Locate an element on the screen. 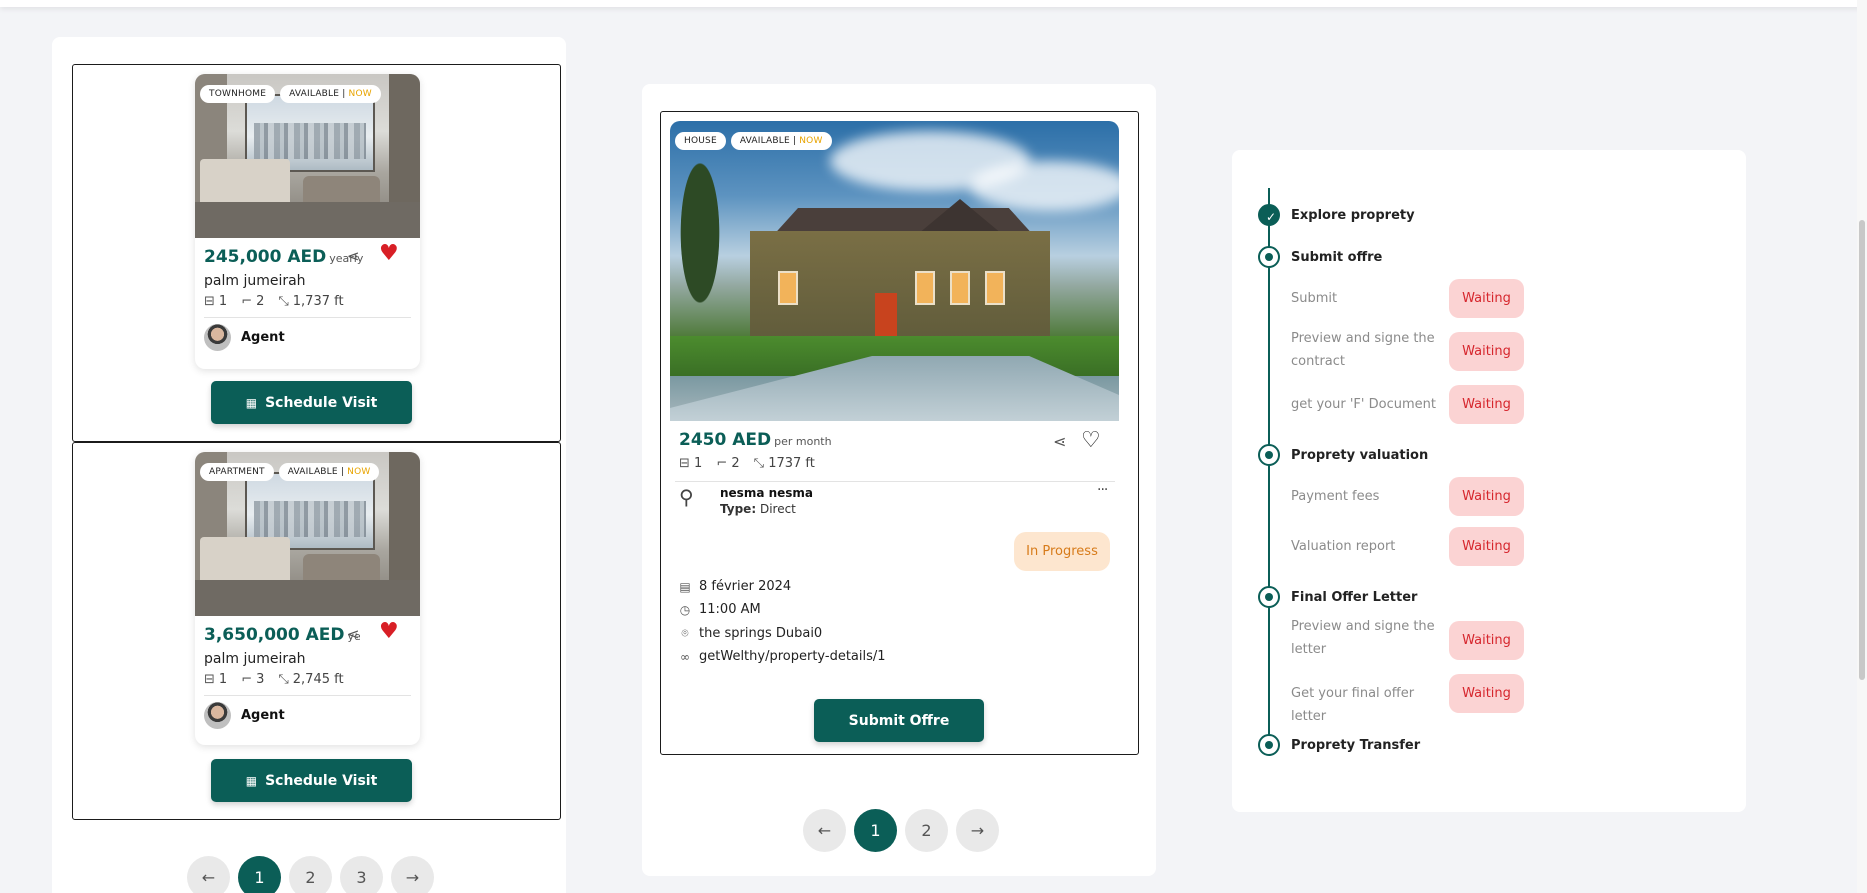 This screenshot has height=893, width=1867. offers-pagination: ← 1 2 → is located at coordinates (901, 830).